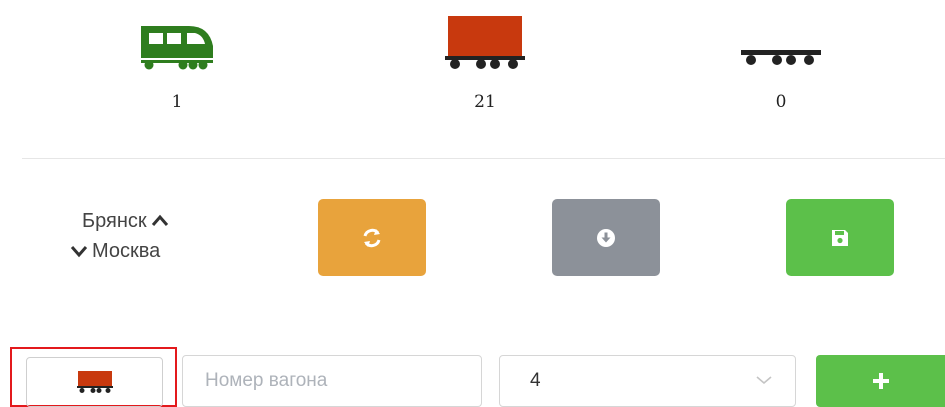 The width and height of the screenshot is (945, 407). Describe the element at coordinates (485, 102) in the screenshot. I see `freight-wagon-count: 21` at that location.